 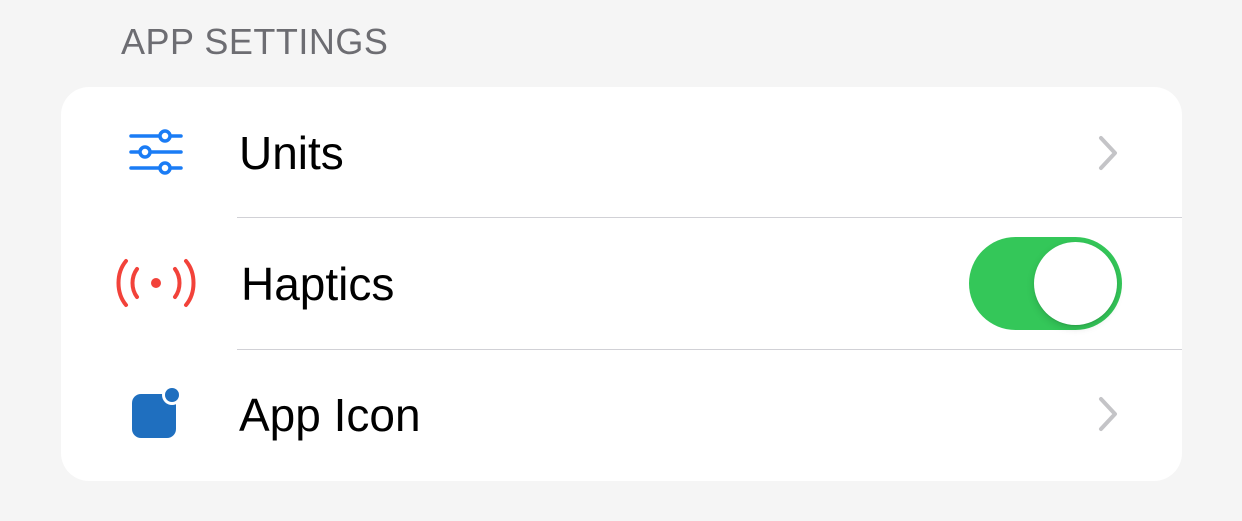 I want to click on toggle-knob, so click(x=1075, y=283).